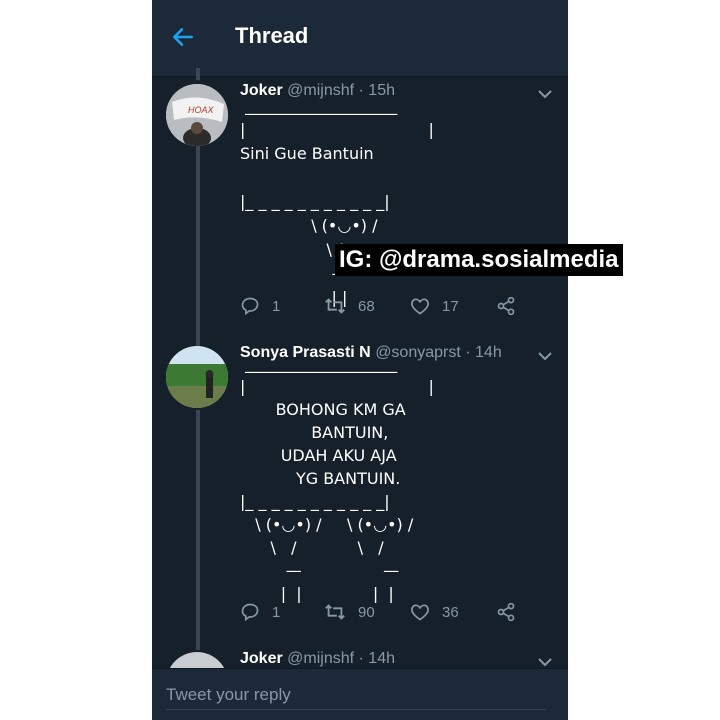  I want to click on tweet-actions: 1 68 17, so click(385, 308).